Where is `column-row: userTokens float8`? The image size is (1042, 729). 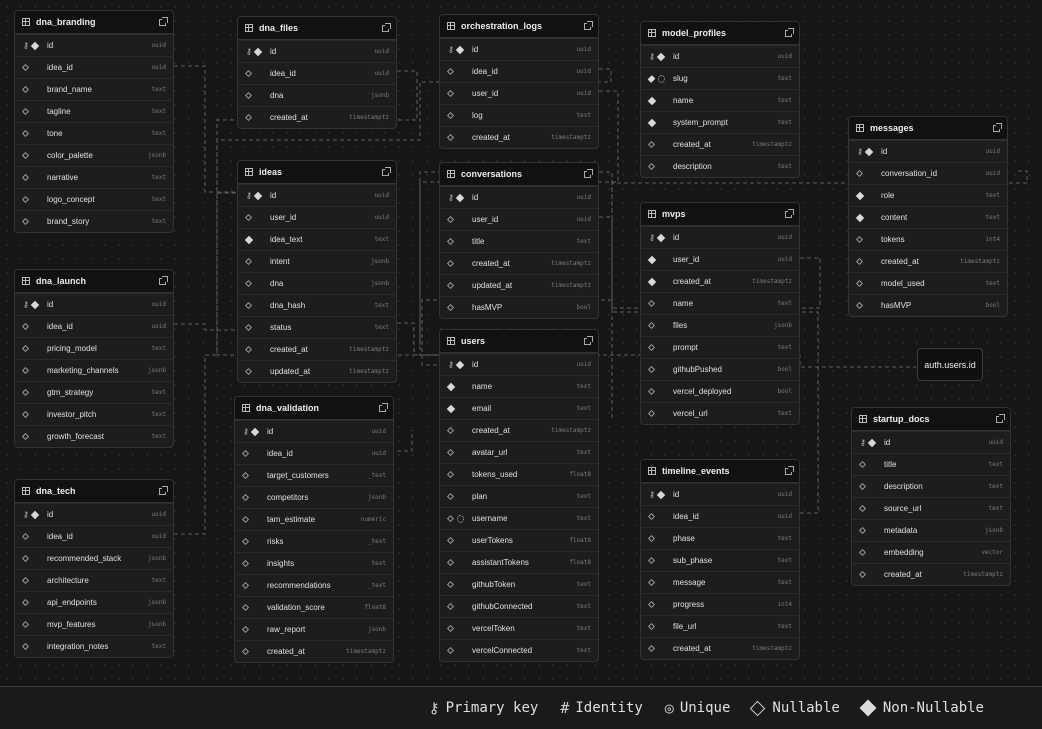 column-row: userTokens float8 is located at coordinates (519, 540).